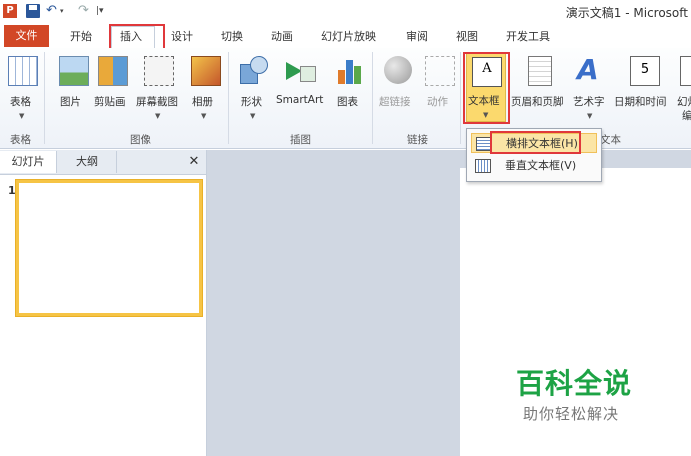  What do you see at coordinates (33, 11) in the screenshot?
I see `save-icon` at bounding box center [33, 11].